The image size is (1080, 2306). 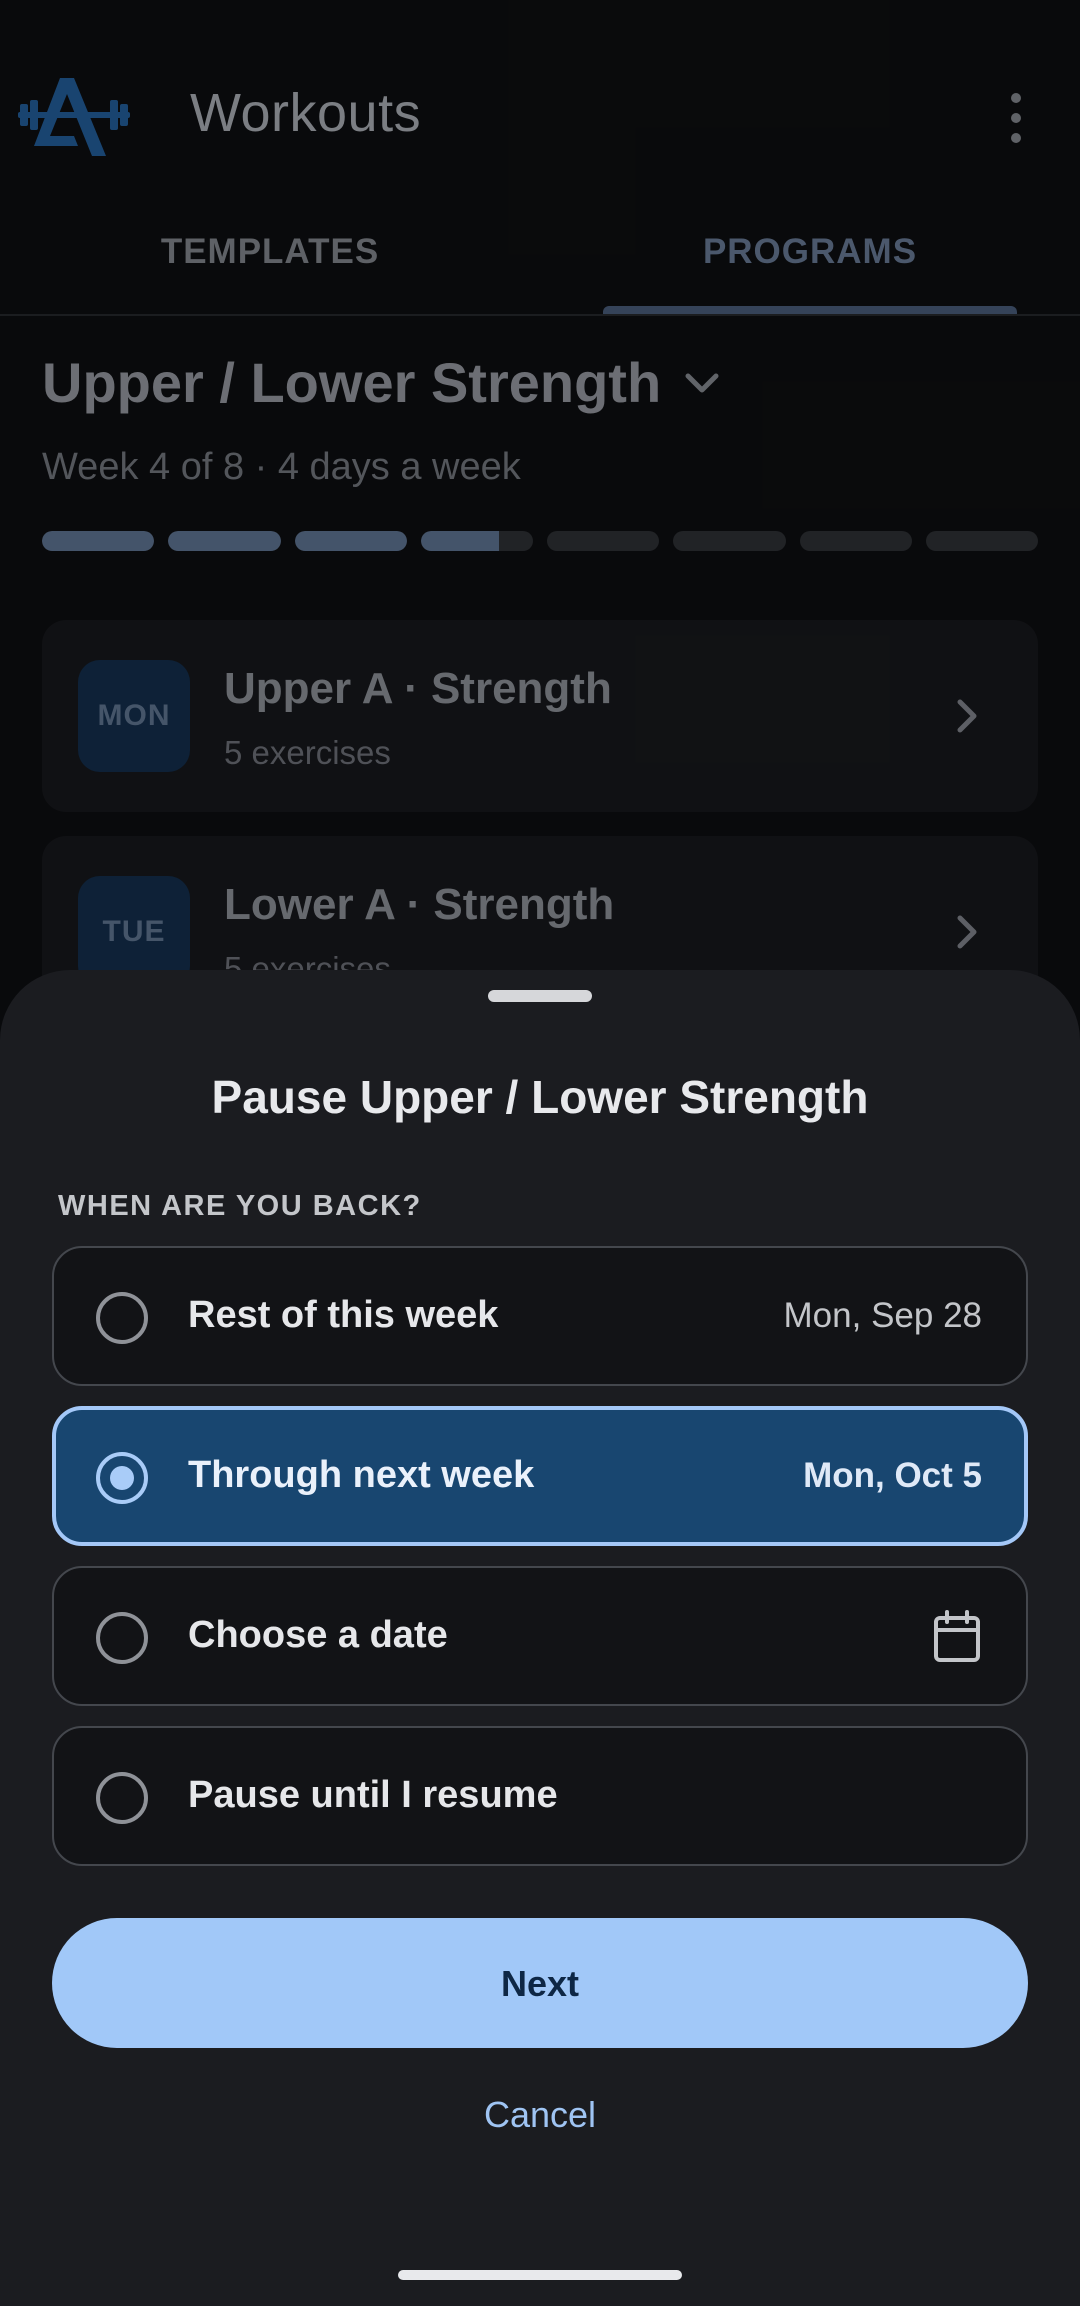 I want to click on radio-button-selected, so click(x=122, y=1478).